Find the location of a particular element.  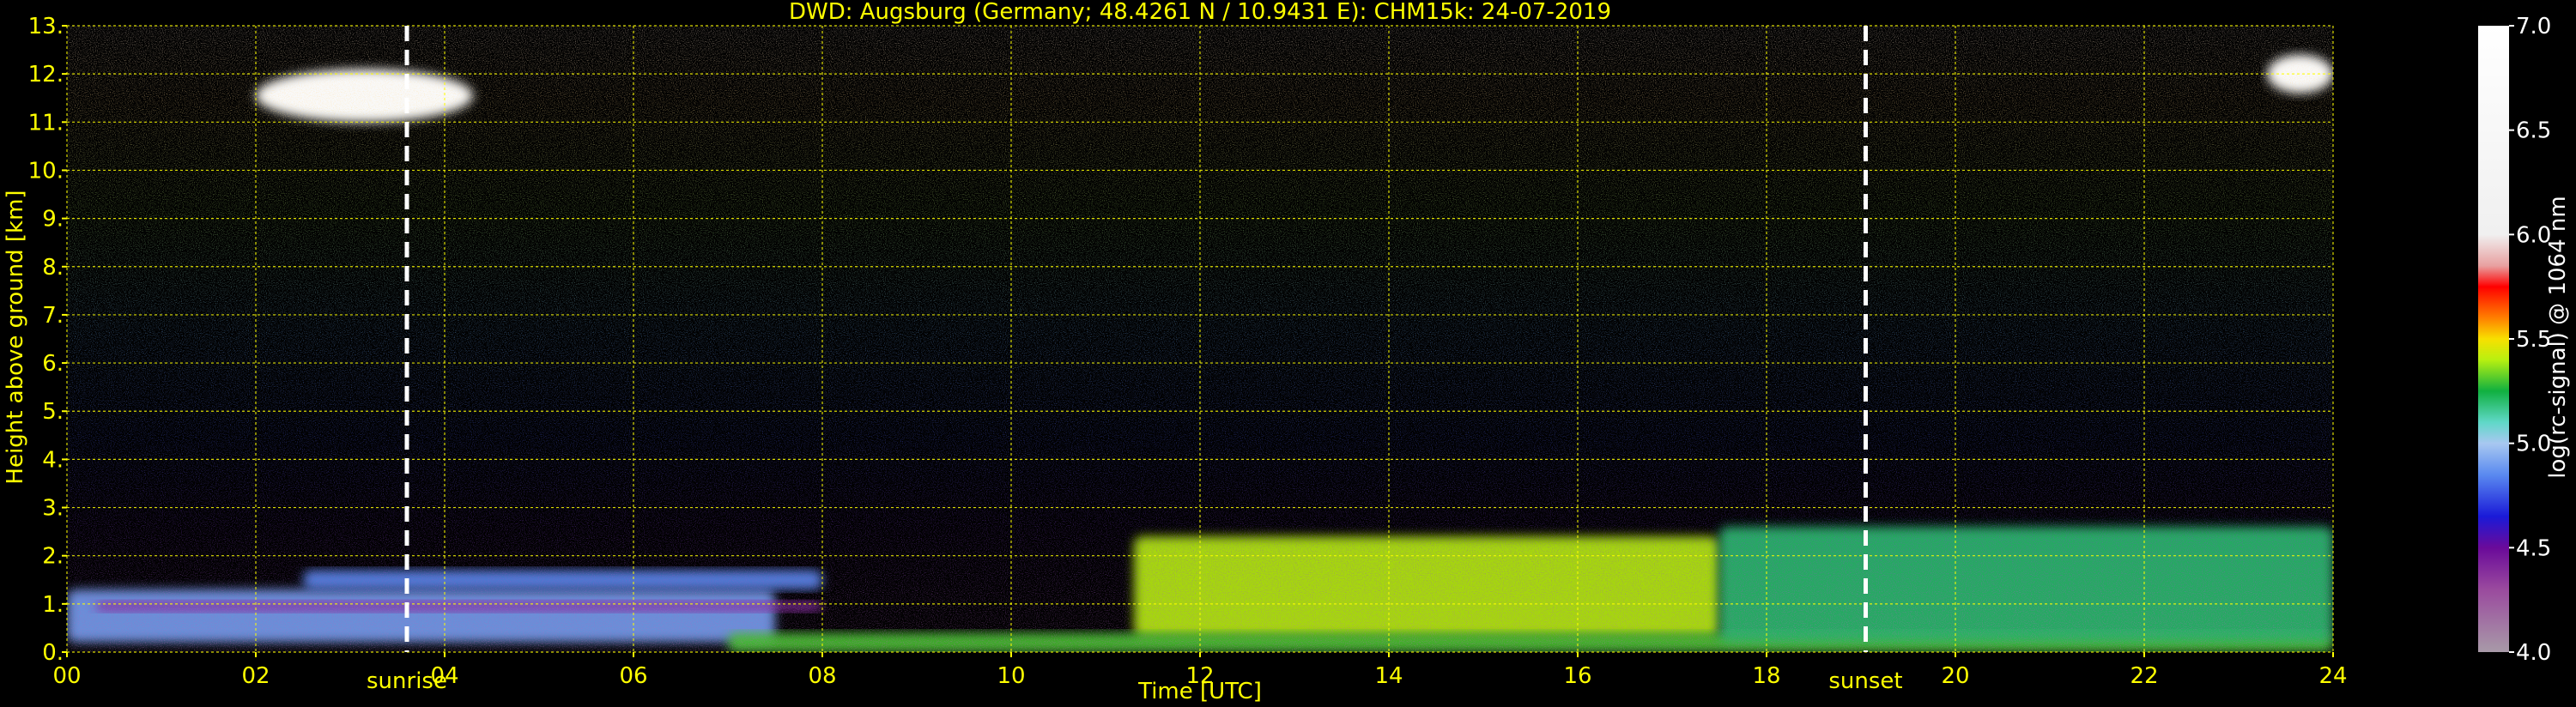

x-tick-label: 00 is located at coordinates (66, 676).